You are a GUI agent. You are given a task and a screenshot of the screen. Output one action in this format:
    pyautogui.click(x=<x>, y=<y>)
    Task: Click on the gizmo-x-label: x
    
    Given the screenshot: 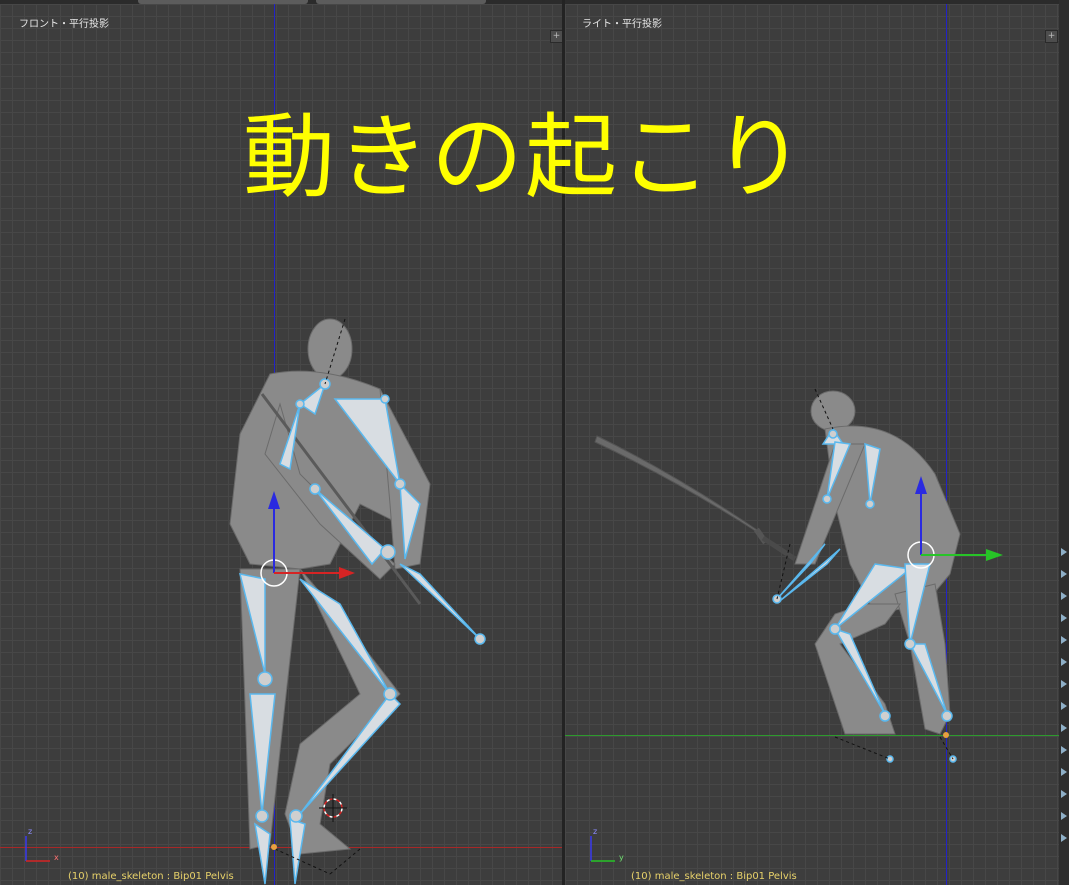 What is the action you would take?
    pyautogui.click(x=56, y=857)
    